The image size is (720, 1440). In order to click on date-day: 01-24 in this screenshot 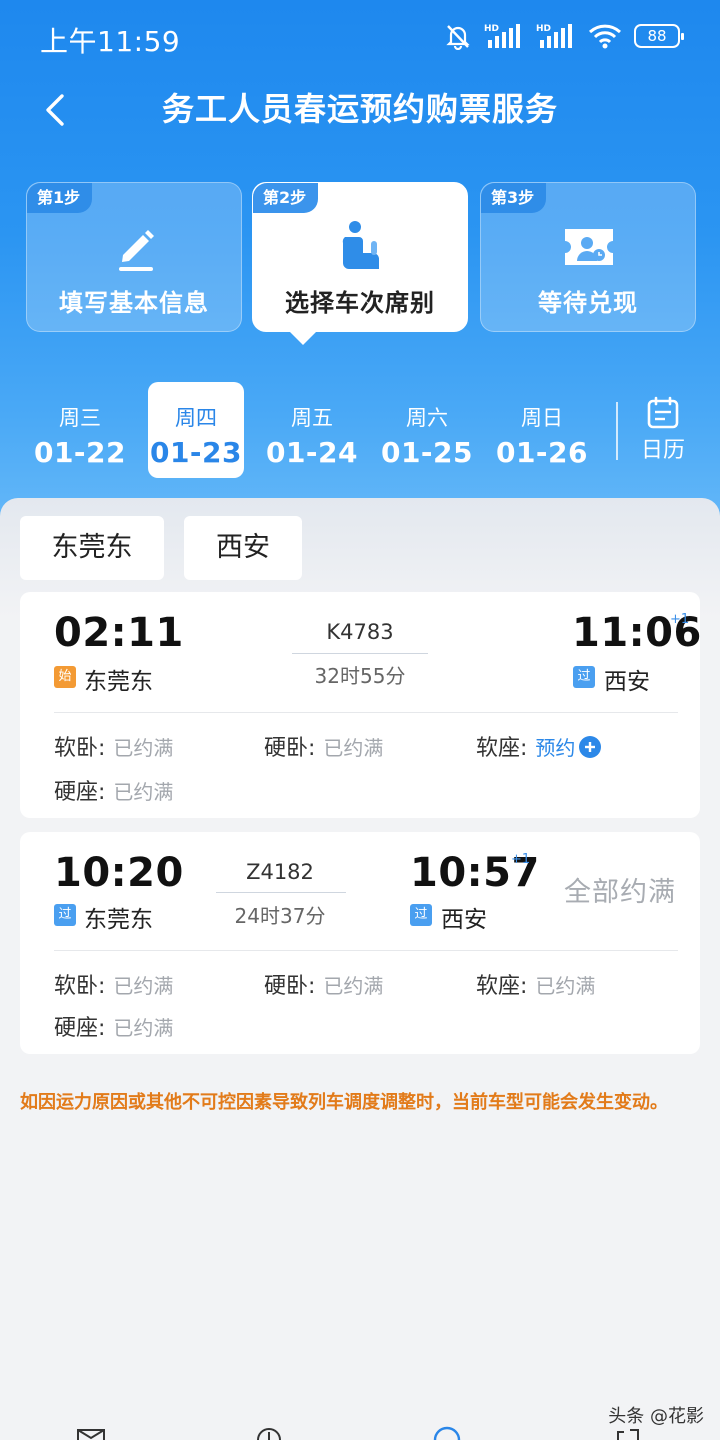, I will do `click(312, 452)`.